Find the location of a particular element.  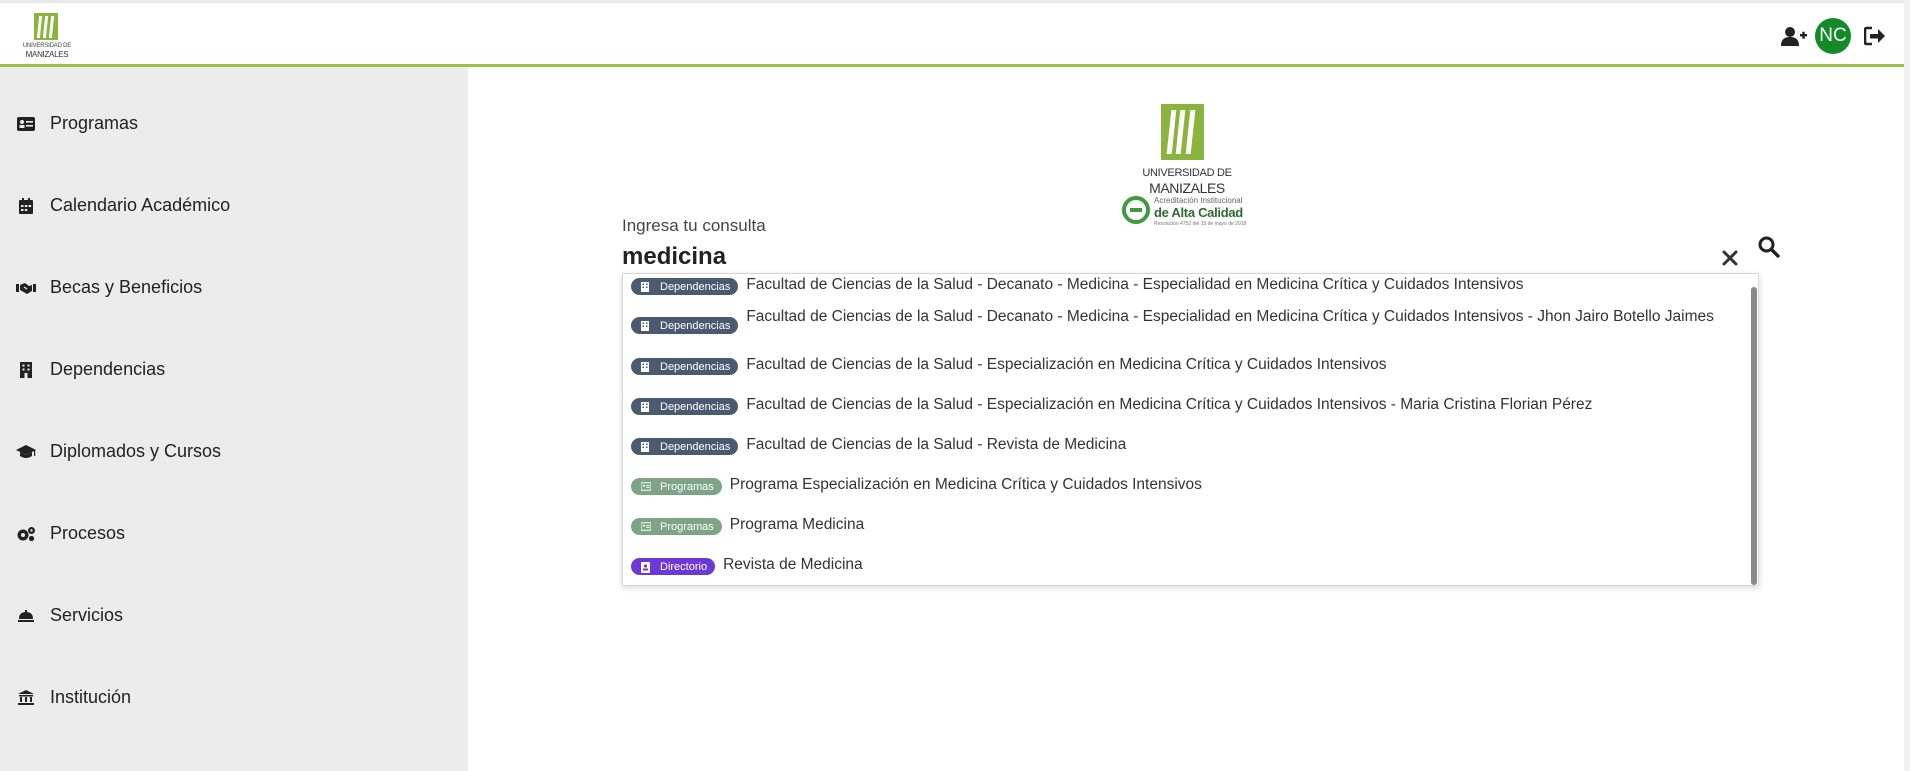

dropdown-scrollbar is located at coordinates (1754, 436).